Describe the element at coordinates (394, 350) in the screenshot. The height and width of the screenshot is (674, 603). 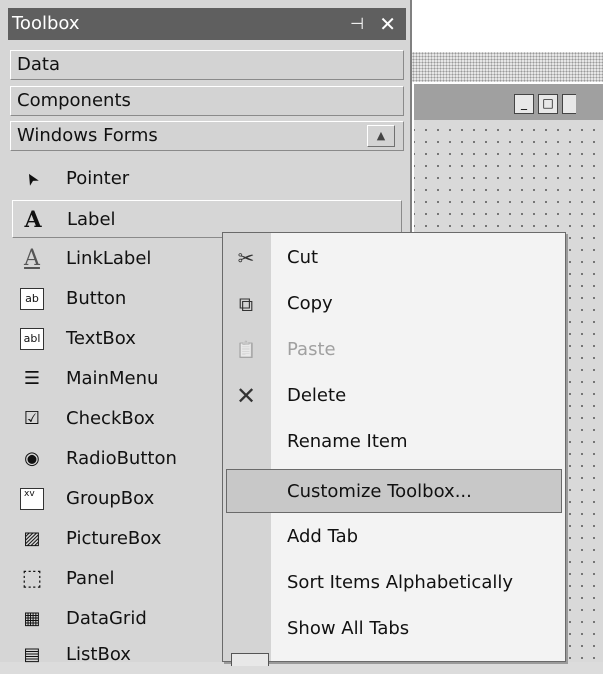
I see `menu-item-paste: 📋 Paste` at that location.